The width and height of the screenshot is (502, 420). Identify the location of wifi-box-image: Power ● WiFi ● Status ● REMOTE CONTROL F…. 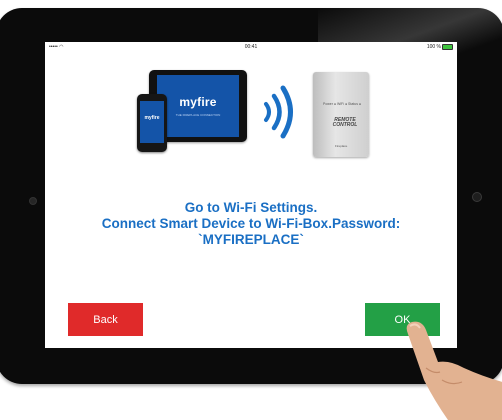
(341, 114).